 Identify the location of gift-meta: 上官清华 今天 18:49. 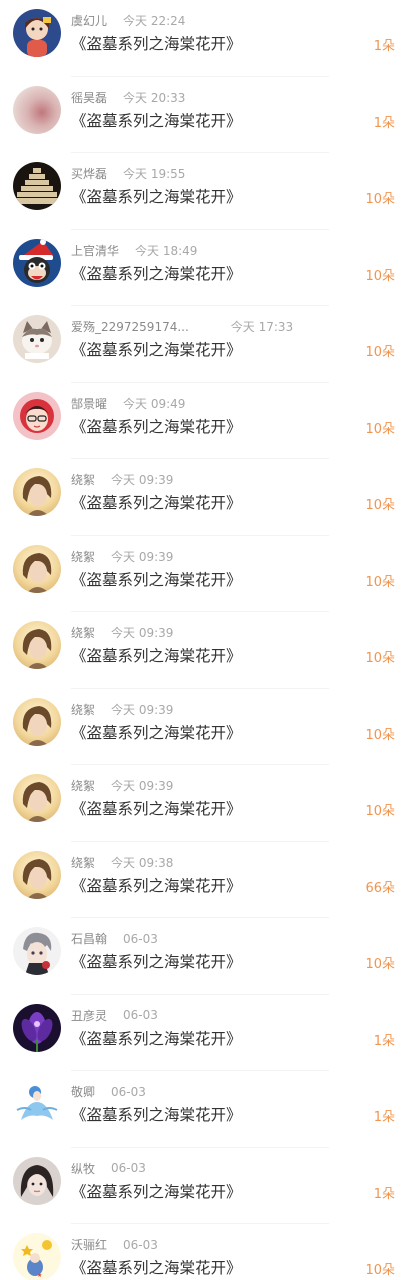
(134, 250).